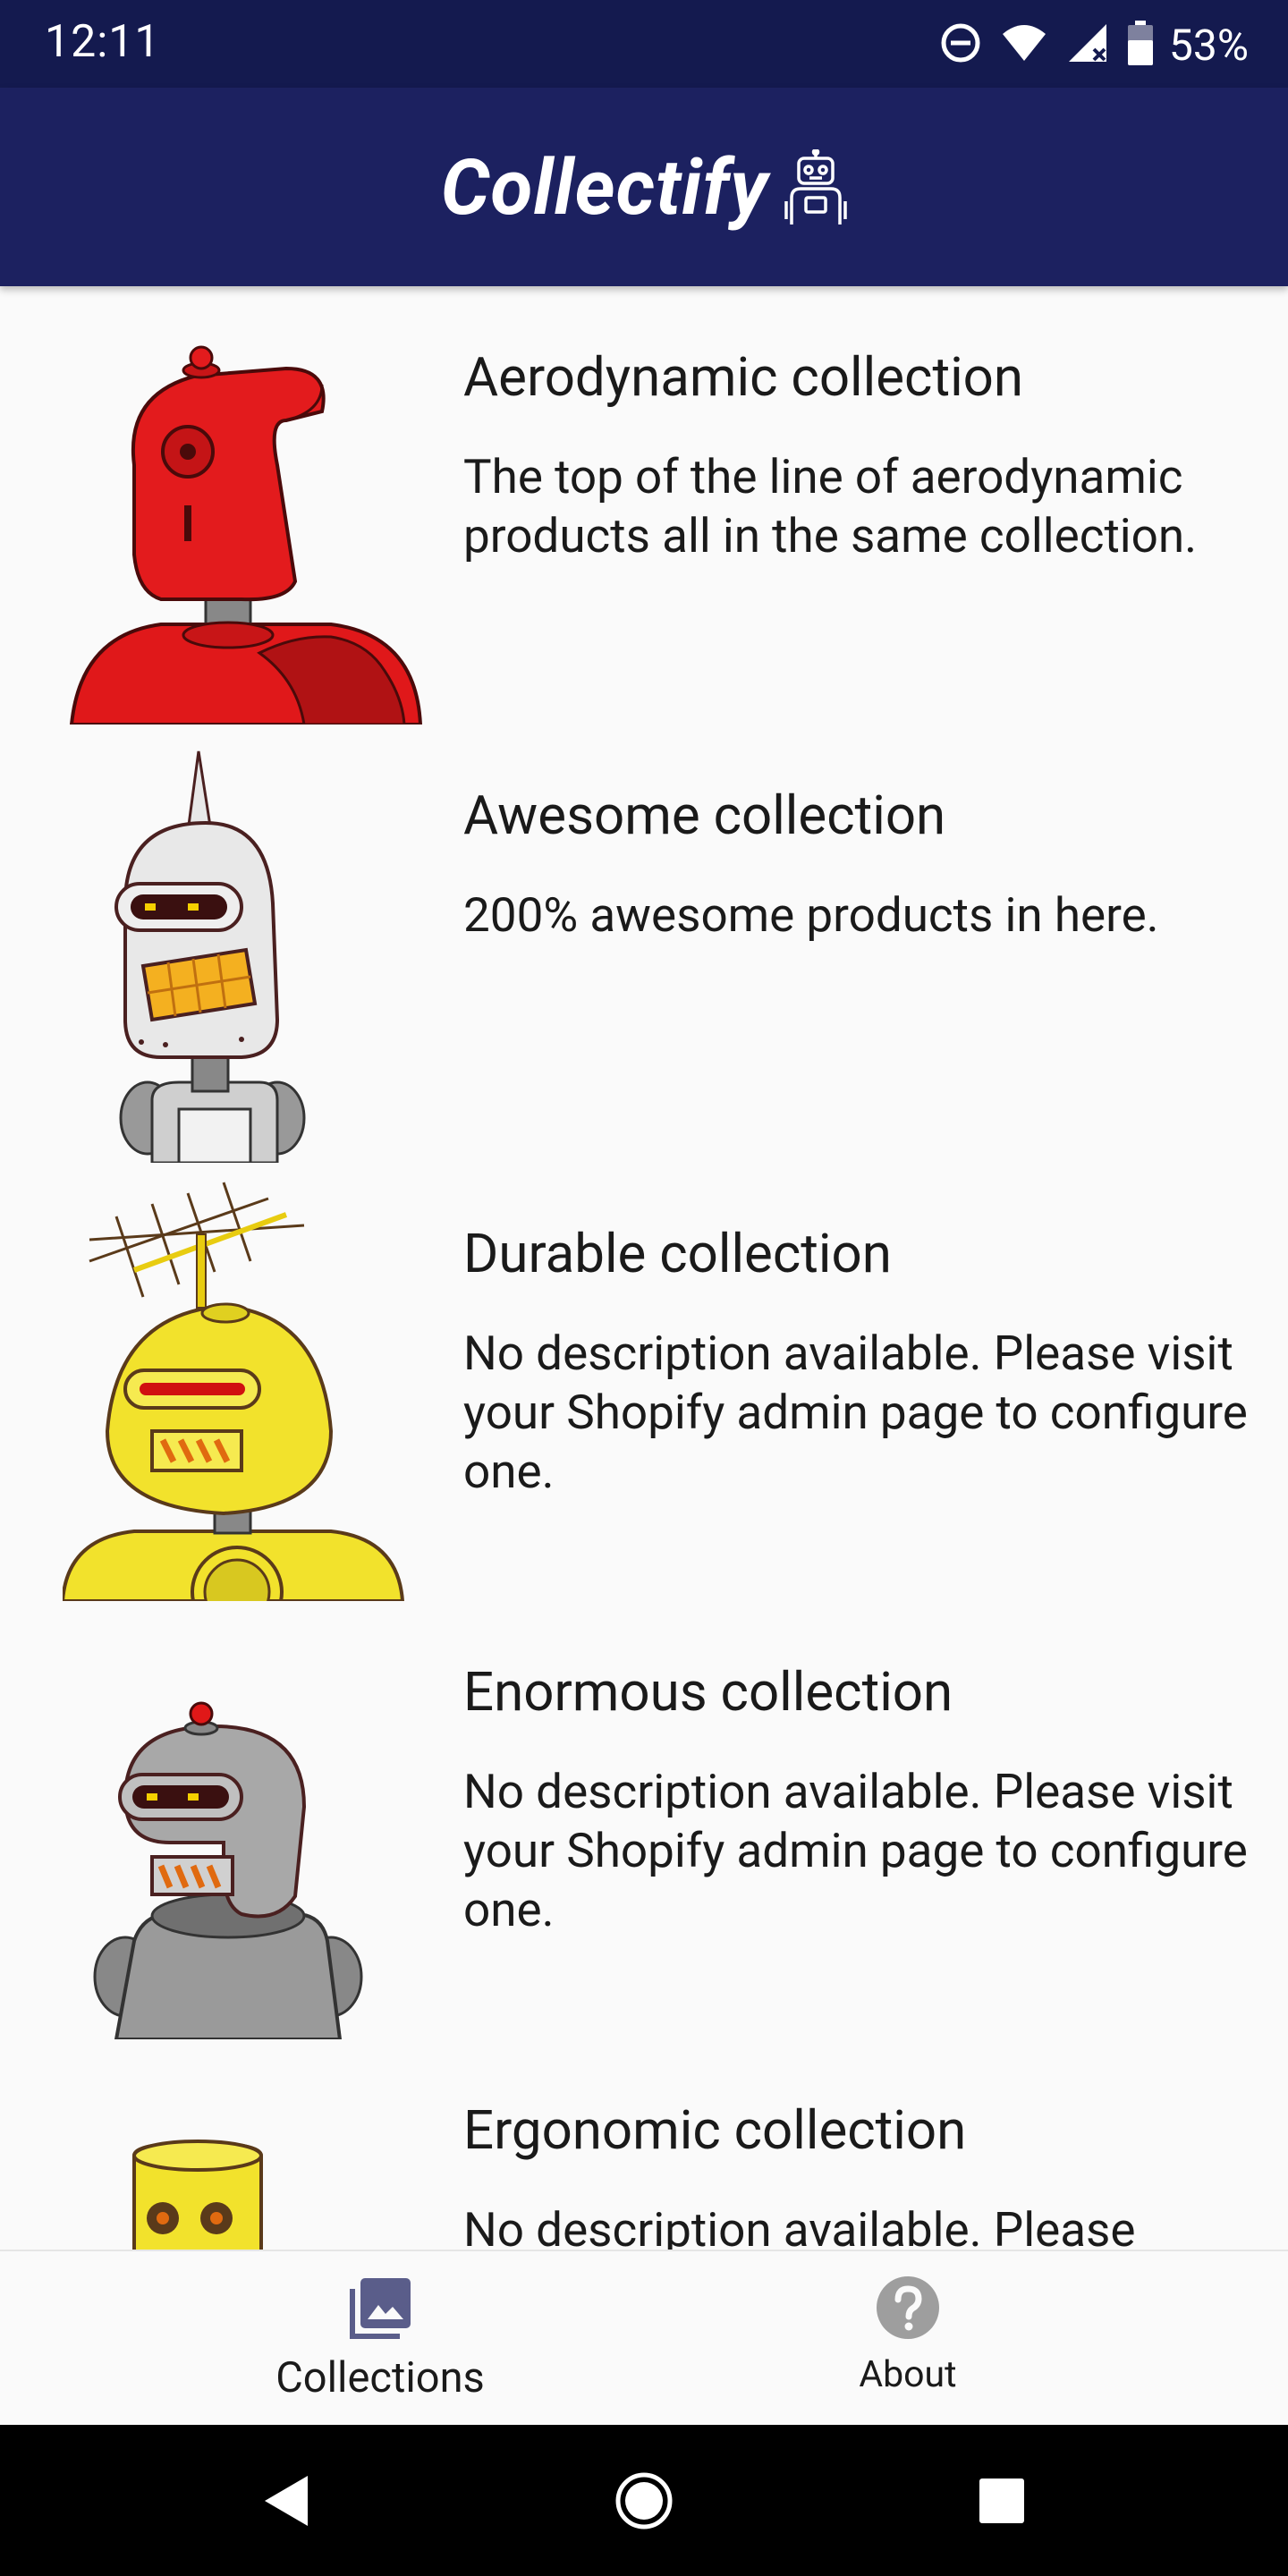  What do you see at coordinates (799, 2226) in the screenshot?
I see `collection-description: No description available. Please` at bounding box center [799, 2226].